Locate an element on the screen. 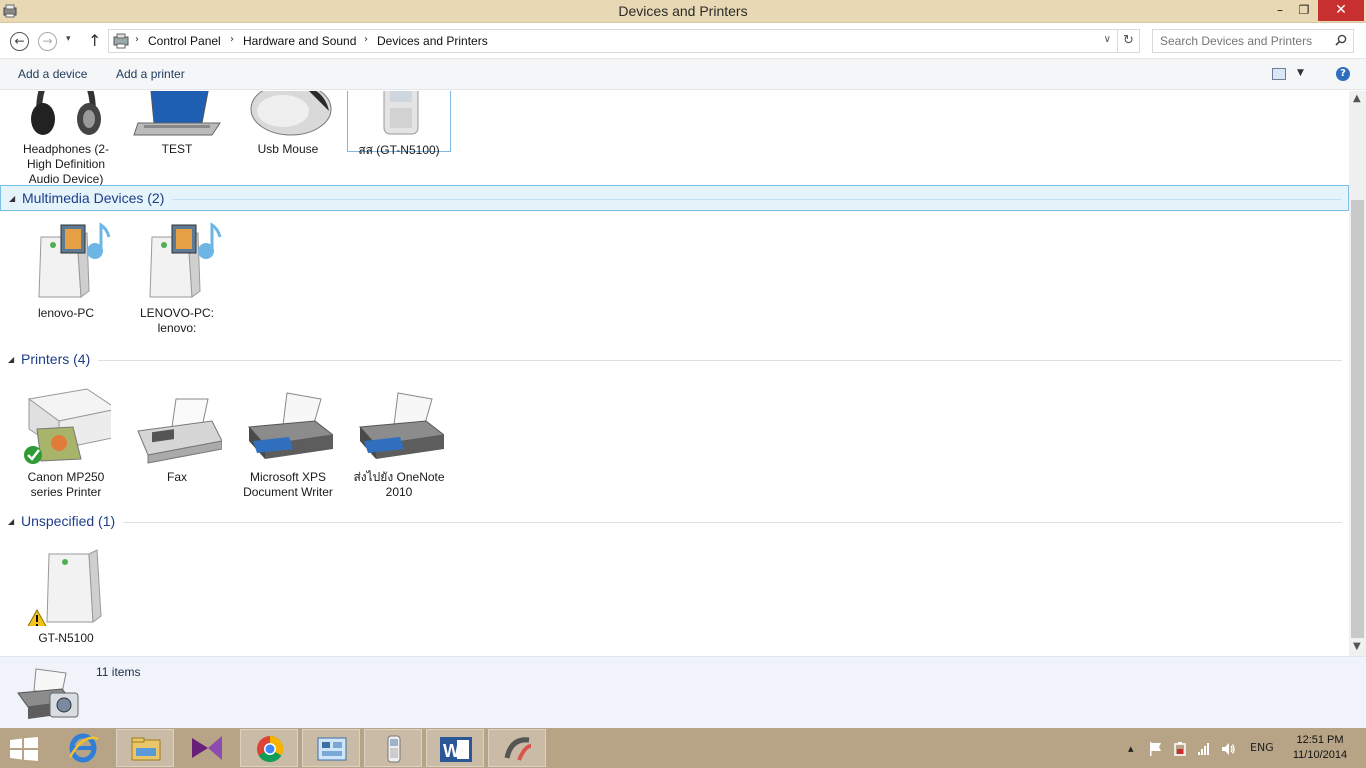 This screenshot has height=768, width=1366. device-label: LENOVO-PC: lenovo: is located at coordinates (176, 320).